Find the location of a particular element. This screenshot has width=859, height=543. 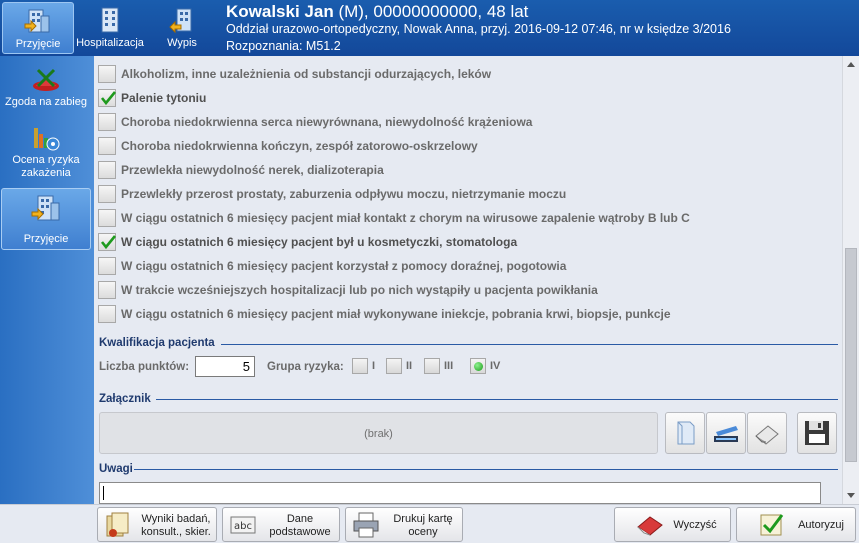

consent-icon is located at coordinates (46, 79).